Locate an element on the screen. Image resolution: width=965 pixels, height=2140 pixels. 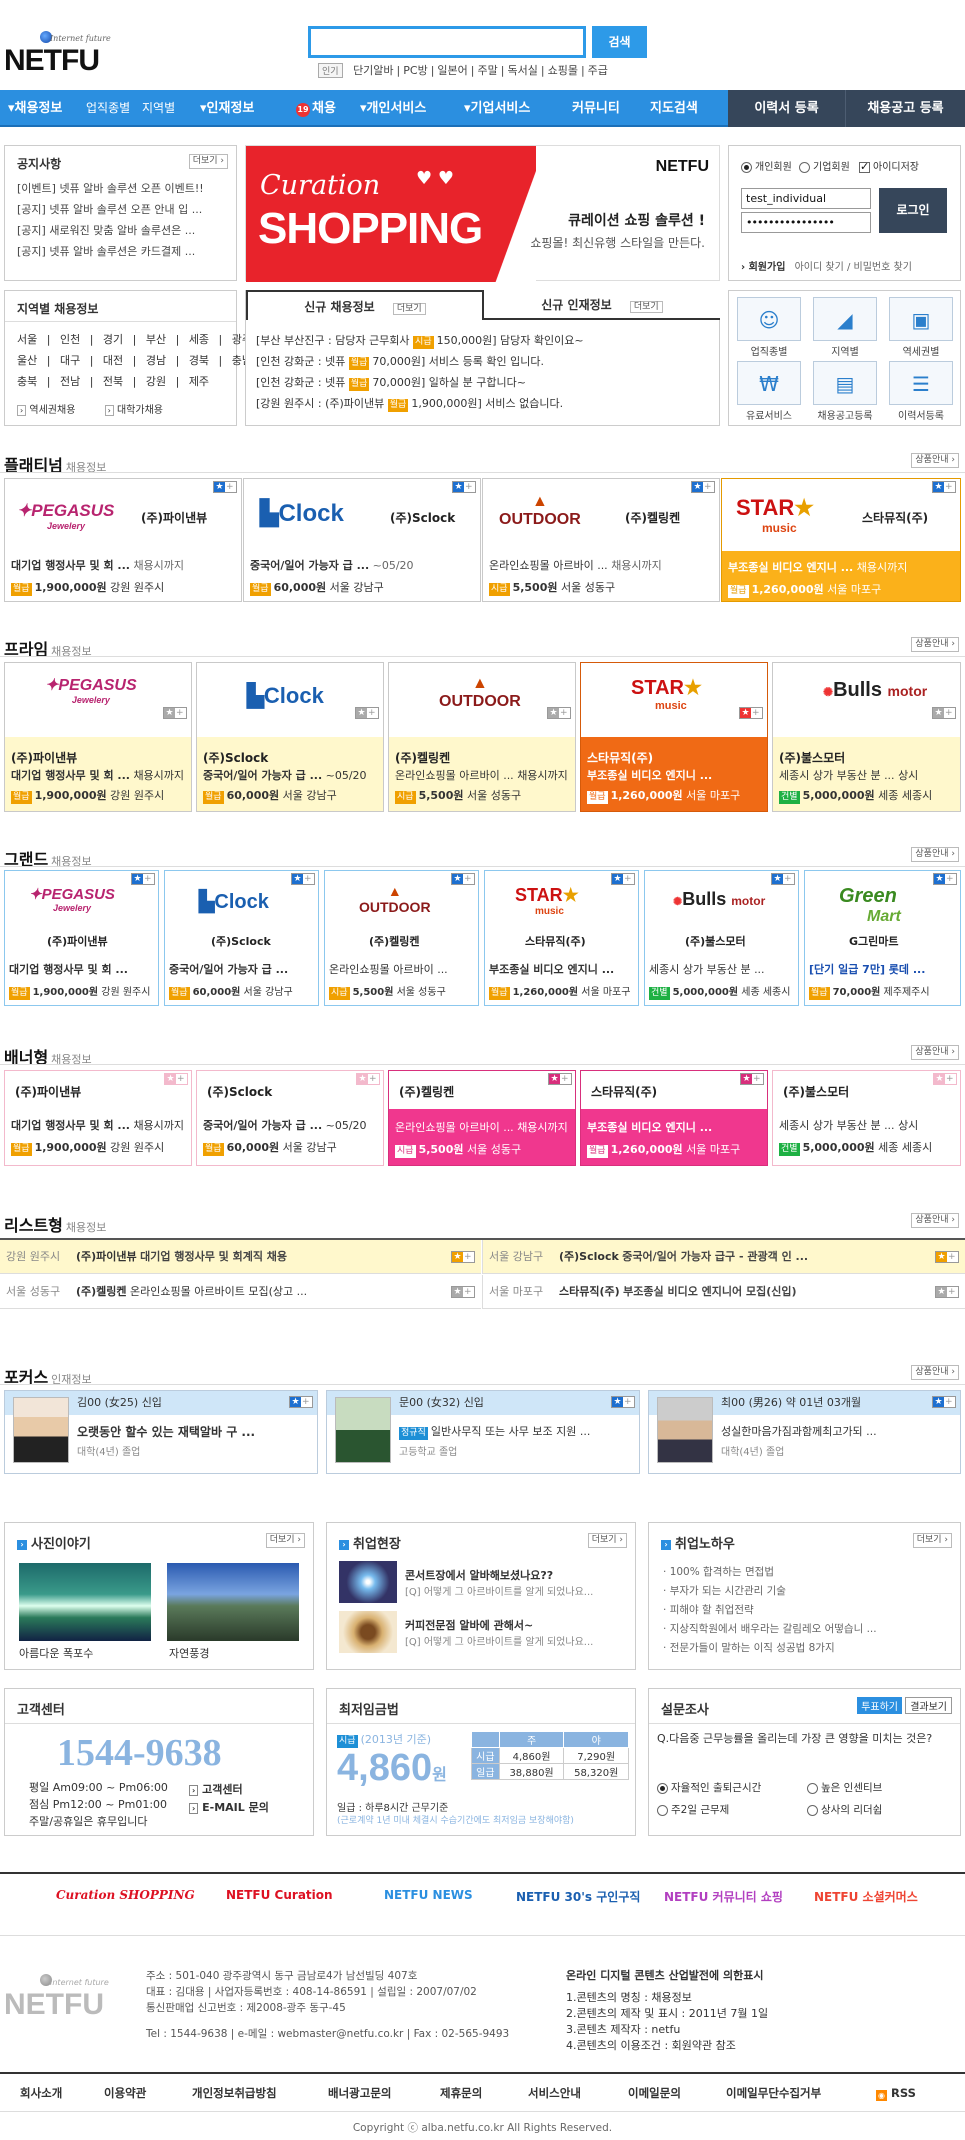
nav-personal-service: ▾개인서비스 is located at coordinates (393, 108).